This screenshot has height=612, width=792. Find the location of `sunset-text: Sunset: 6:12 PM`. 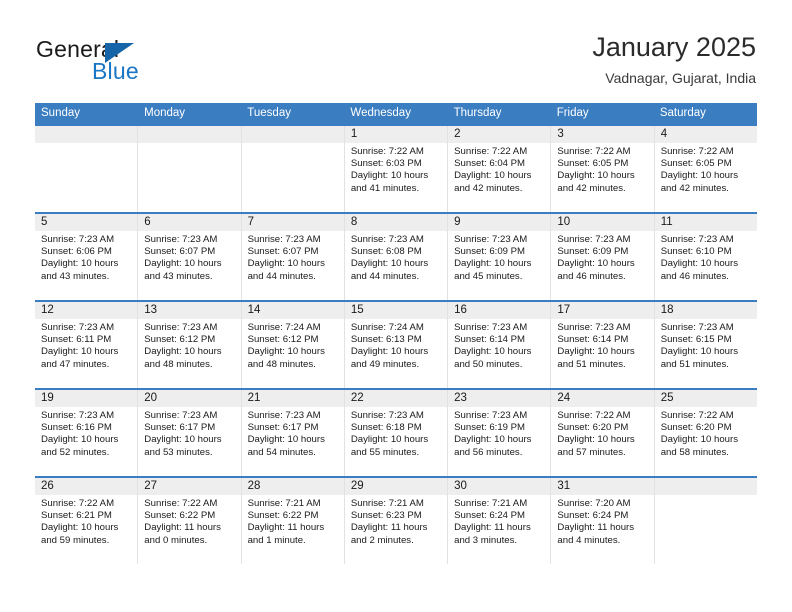

sunset-text: Sunset: 6:12 PM is located at coordinates (283, 340).